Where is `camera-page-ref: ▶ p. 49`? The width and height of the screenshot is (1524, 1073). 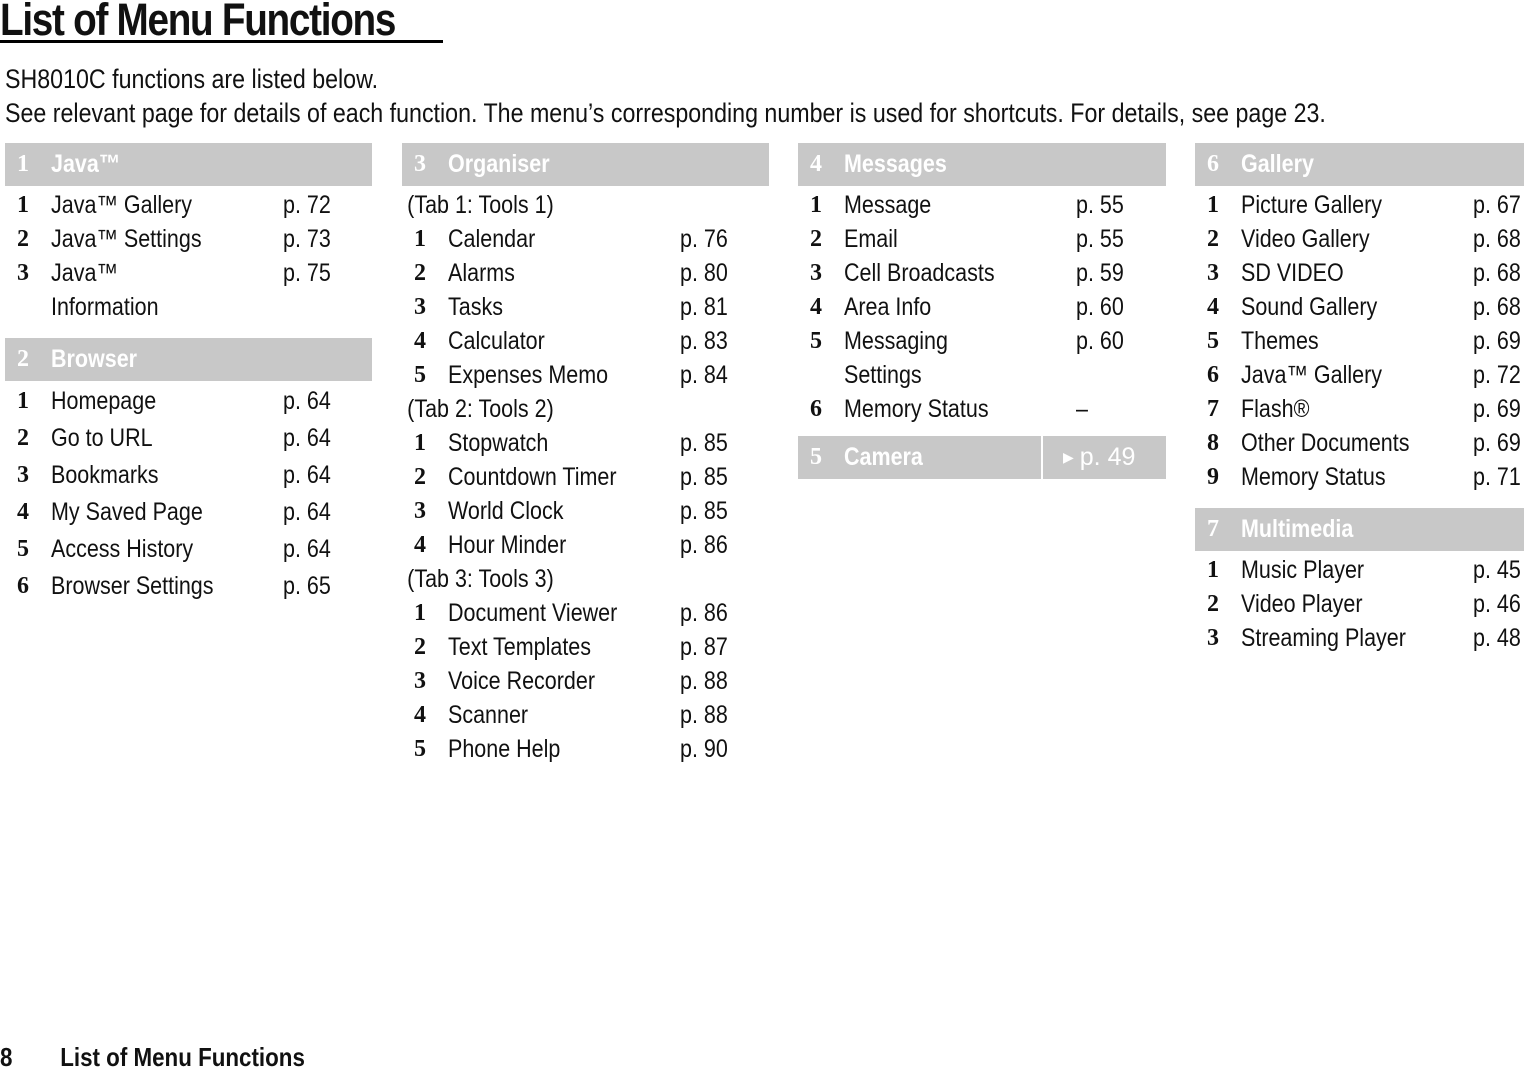
camera-page-ref: ▶ p. 49 is located at coordinates (1103, 457).